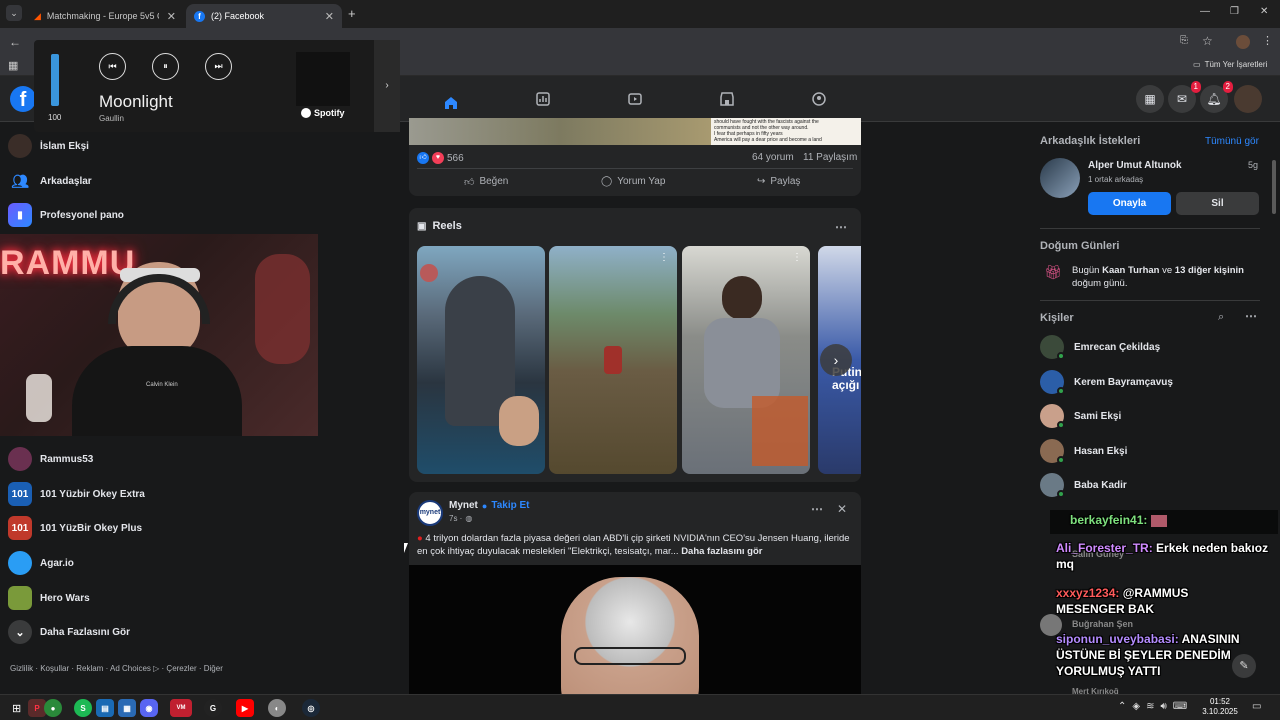  What do you see at coordinates (127, 708) in the screenshot?
I see `app-icon: ▦` at bounding box center [127, 708].